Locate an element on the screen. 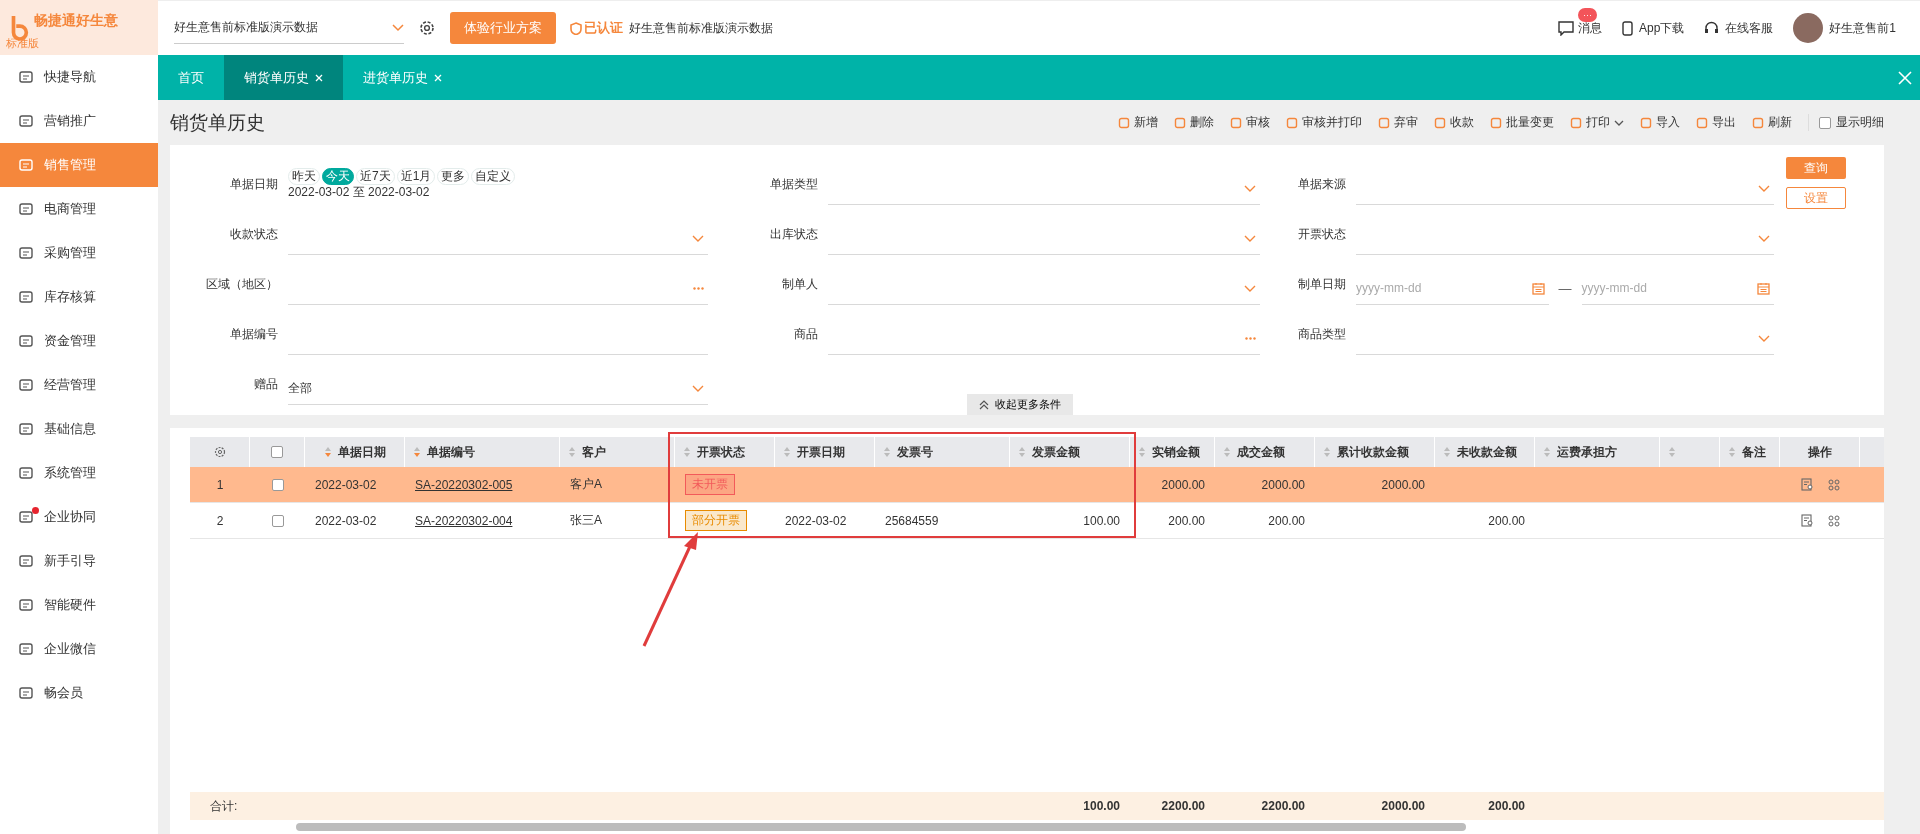  toolbar-button: 打印 is located at coordinates (1597, 122).